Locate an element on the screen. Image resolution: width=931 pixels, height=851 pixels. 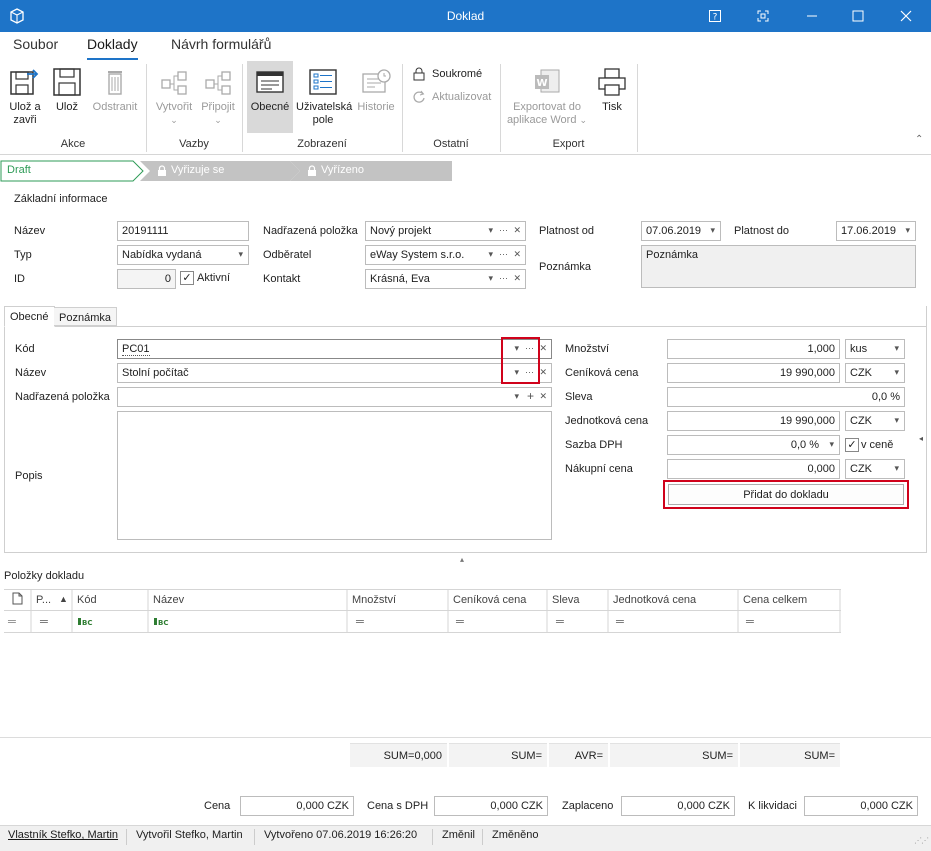
nakupni-input: 0,000 is located at coordinates (753, 469).